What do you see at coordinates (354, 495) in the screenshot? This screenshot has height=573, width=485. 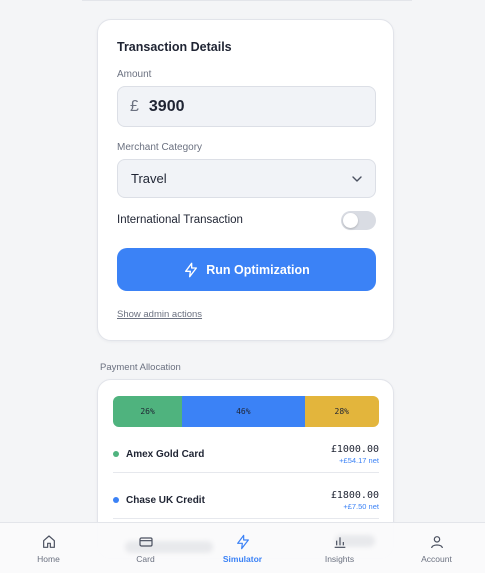 I see `allocated-amount: £1800.00` at bounding box center [354, 495].